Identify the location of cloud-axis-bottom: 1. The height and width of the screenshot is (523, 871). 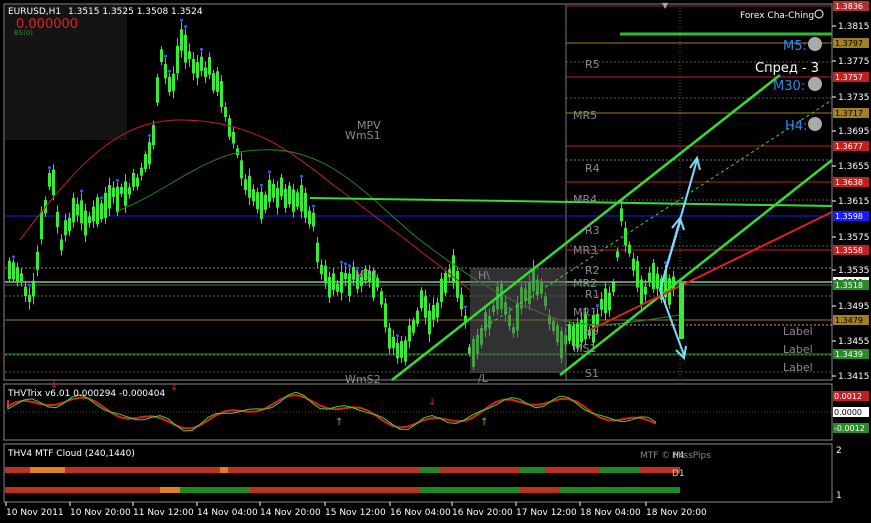
(839, 496).